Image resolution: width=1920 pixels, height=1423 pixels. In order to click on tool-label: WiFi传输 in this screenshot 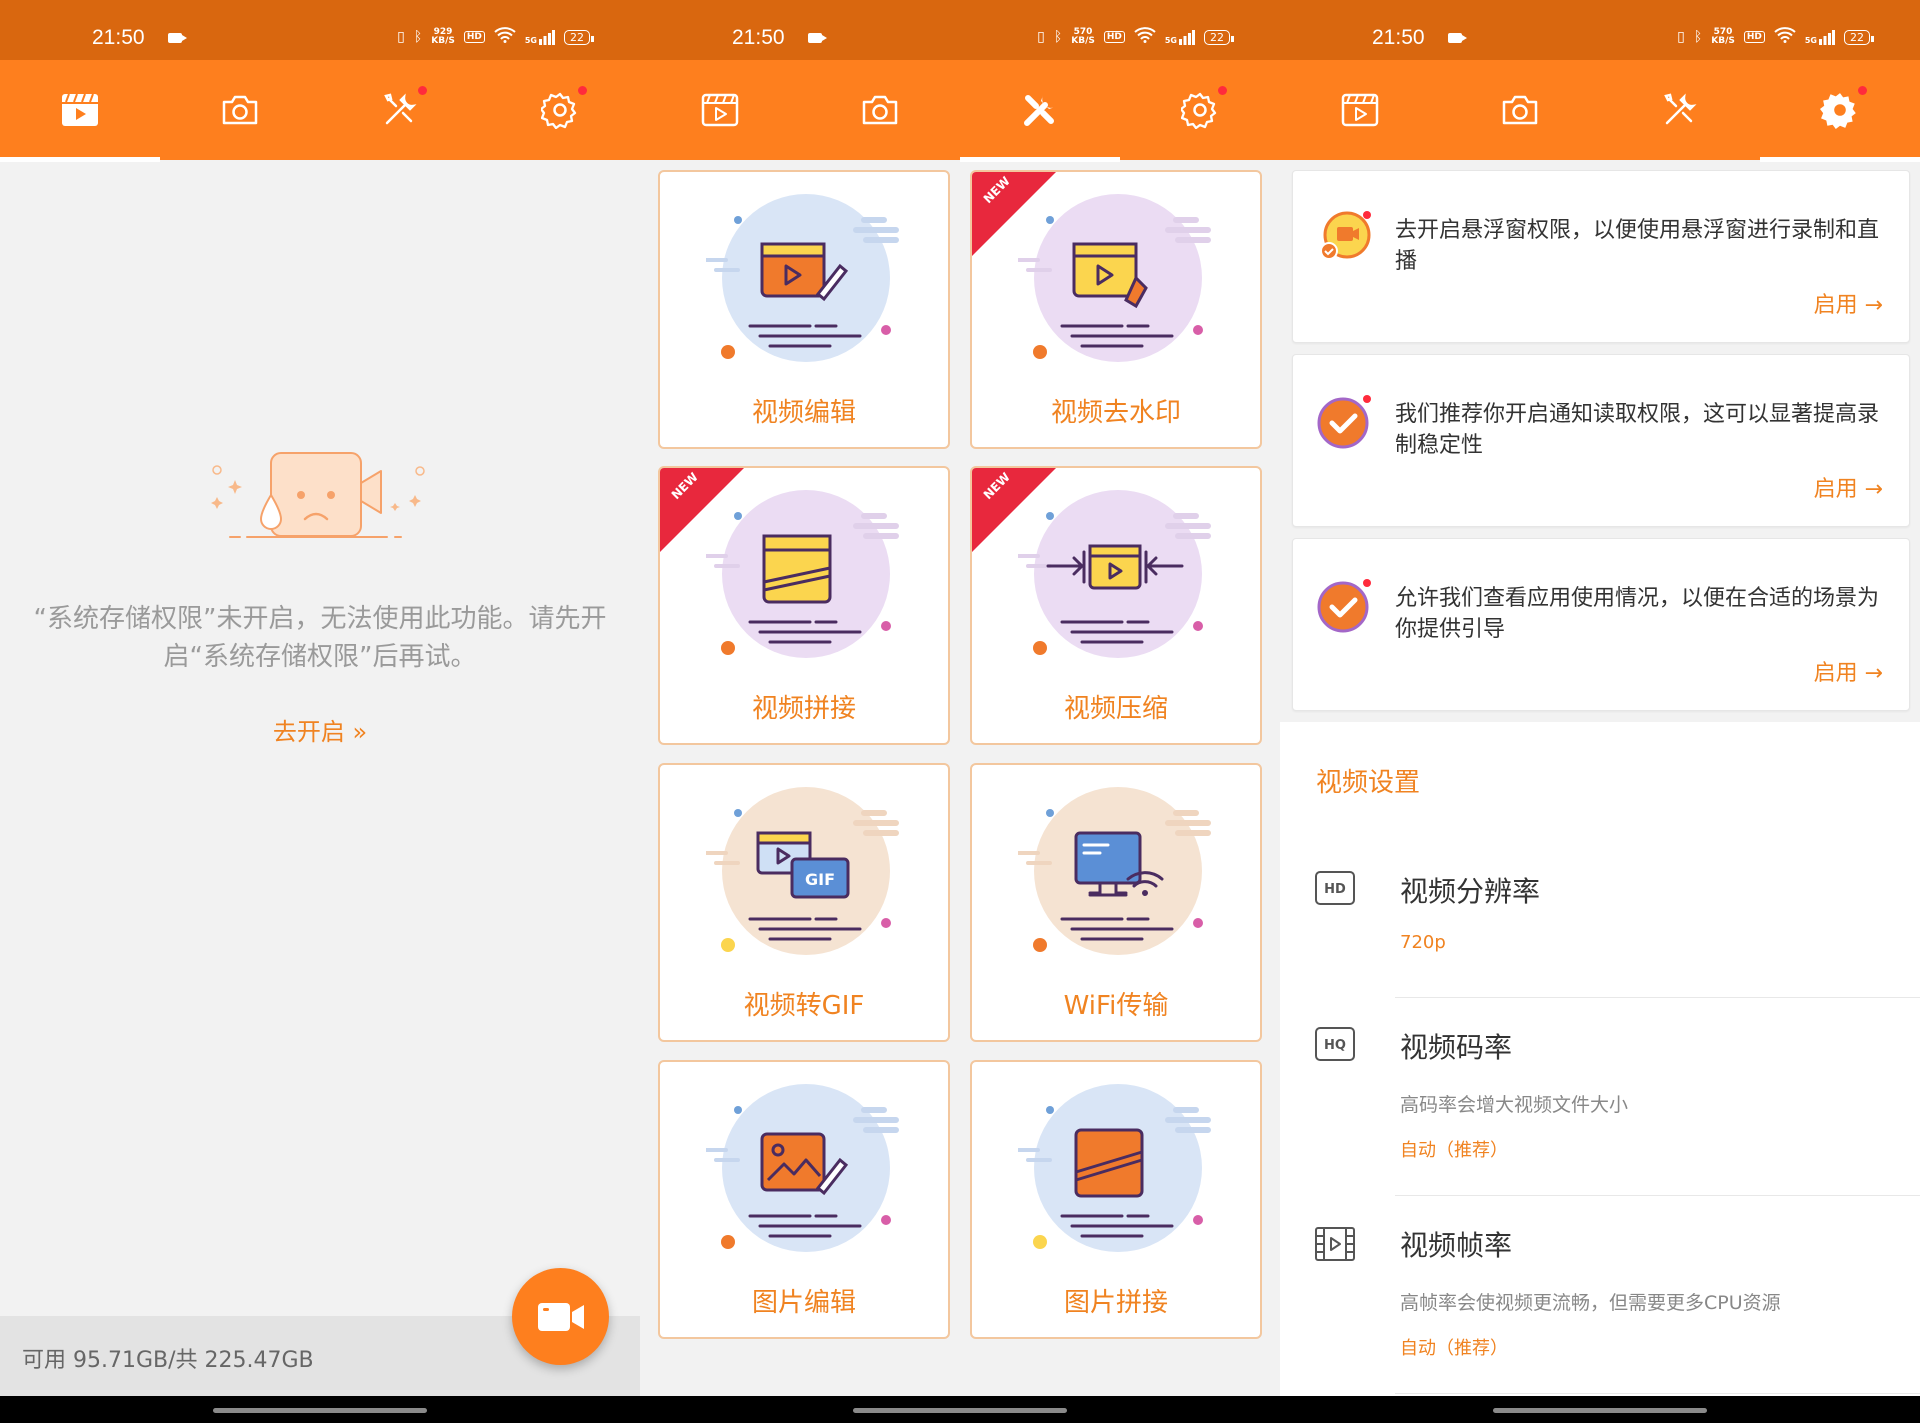, I will do `click(1116, 1006)`.